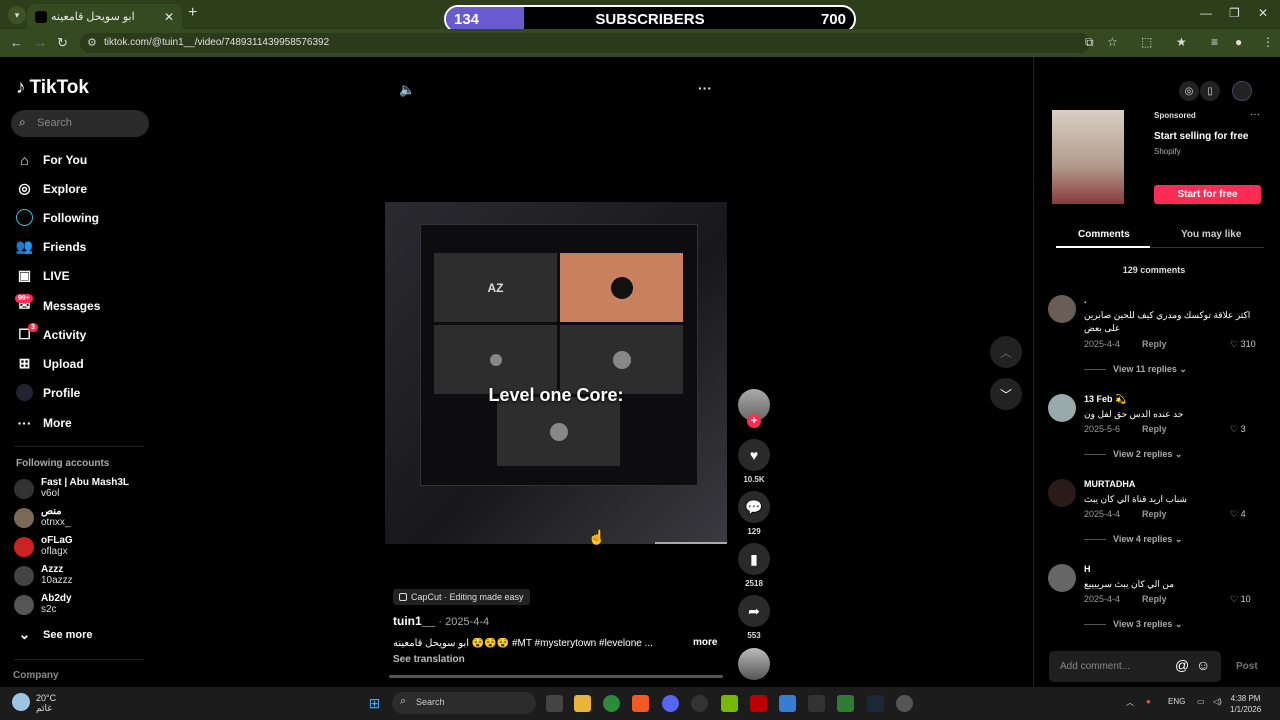 This screenshot has width=1280, height=720. What do you see at coordinates (1189, 91) in the screenshot?
I see `explore-compass-icon: ◎` at bounding box center [1189, 91].